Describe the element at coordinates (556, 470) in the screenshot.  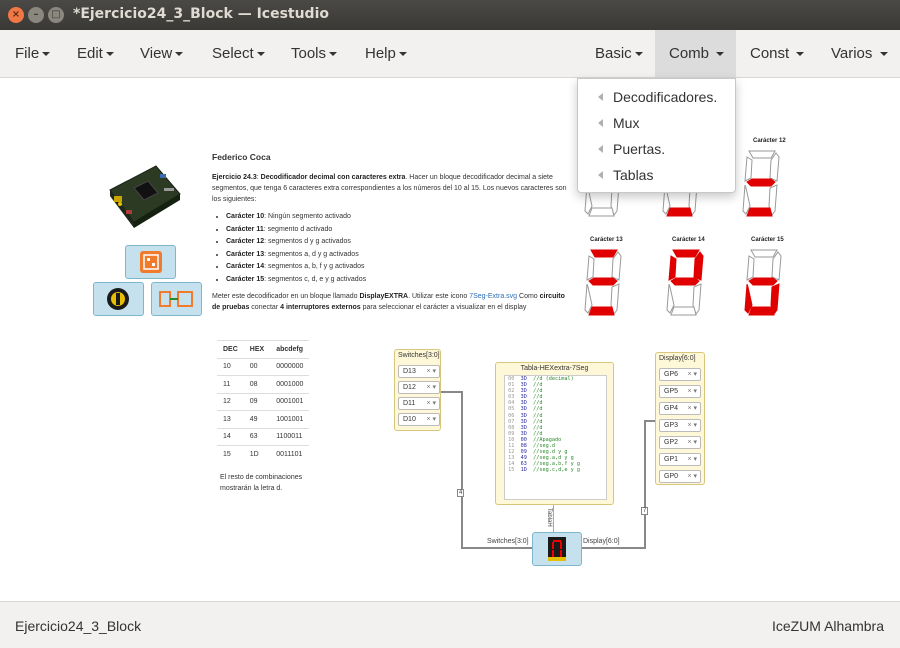
I see `code-comment: //seg.c,d,e y g` at that location.